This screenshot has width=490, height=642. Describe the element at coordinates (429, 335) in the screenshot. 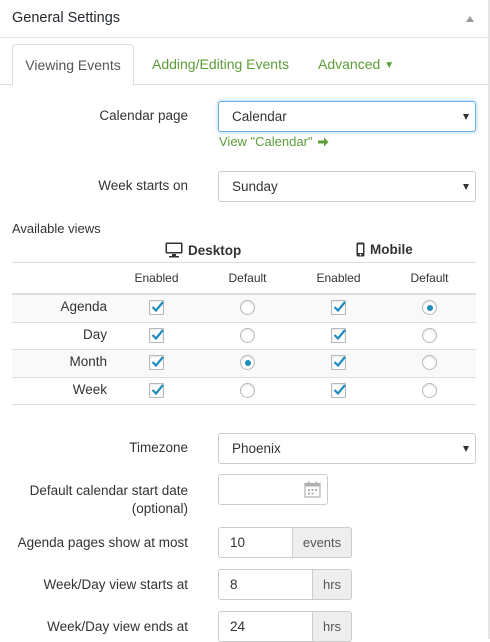

I see `day-mobile-default-radio` at that location.